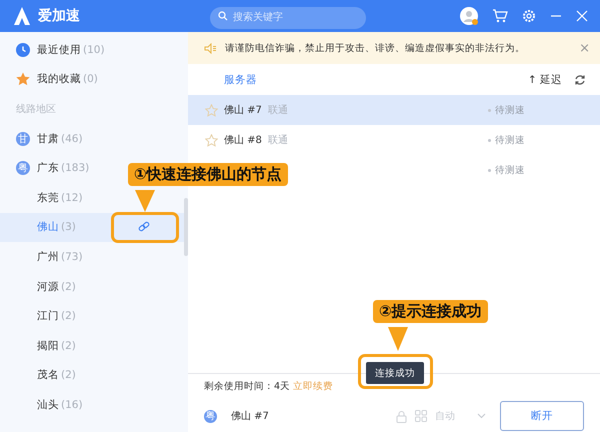  What do you see at coordinates (48, 405) in the screenshot?
I see `item-label: 汕头` at bounding box center [48, 405].